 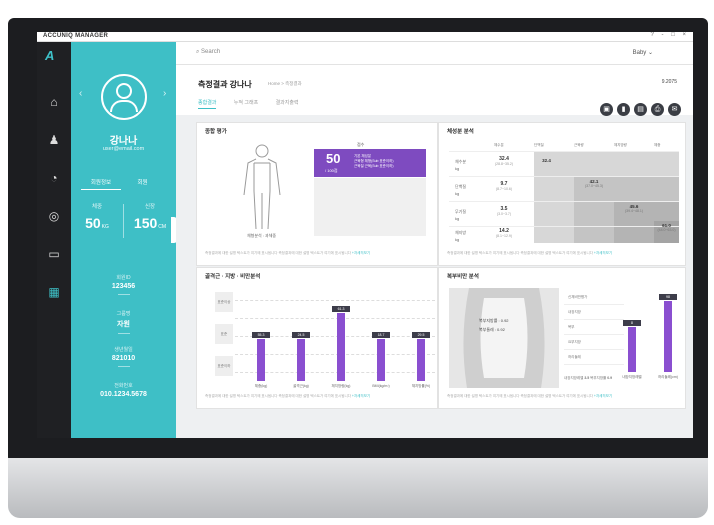 I want to click on bar-value-label: 8, so click(x=632, y=323).